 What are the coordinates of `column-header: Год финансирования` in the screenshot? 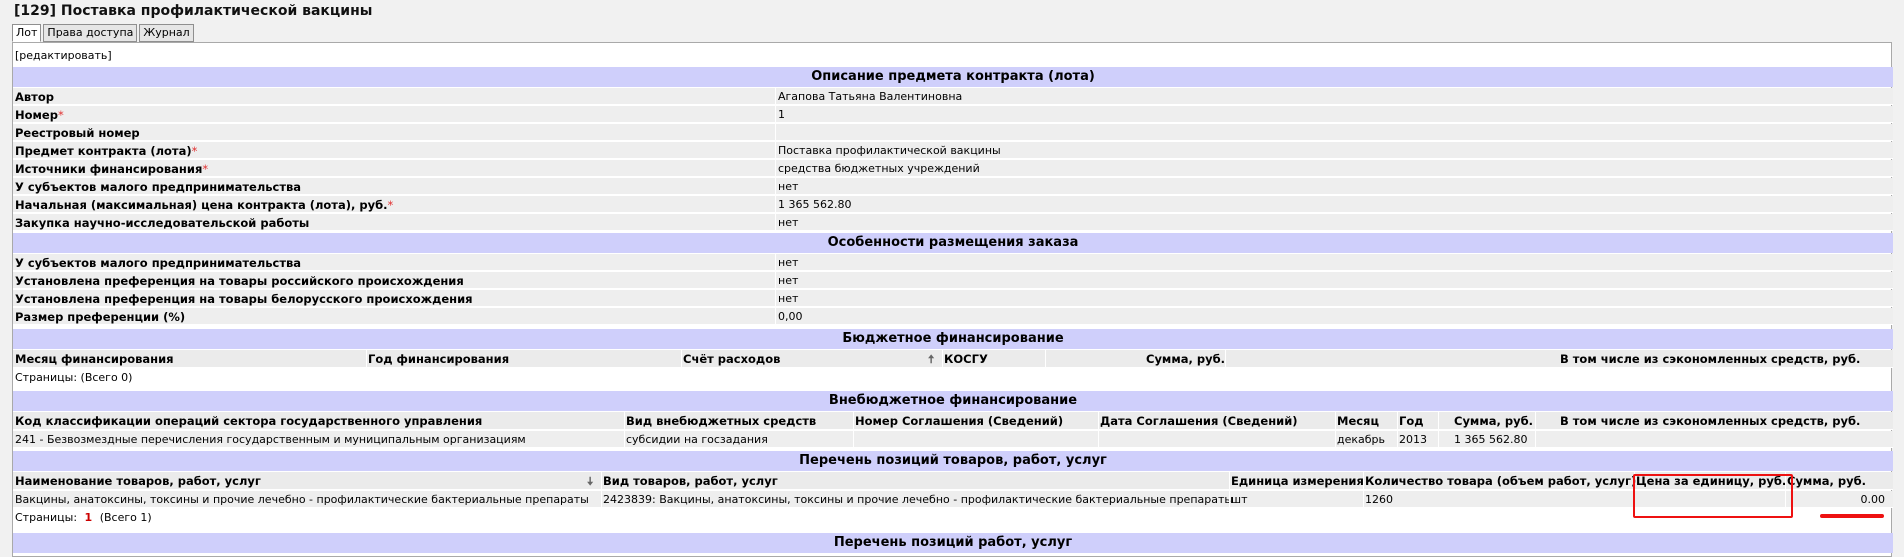 It's located at (438, 359).